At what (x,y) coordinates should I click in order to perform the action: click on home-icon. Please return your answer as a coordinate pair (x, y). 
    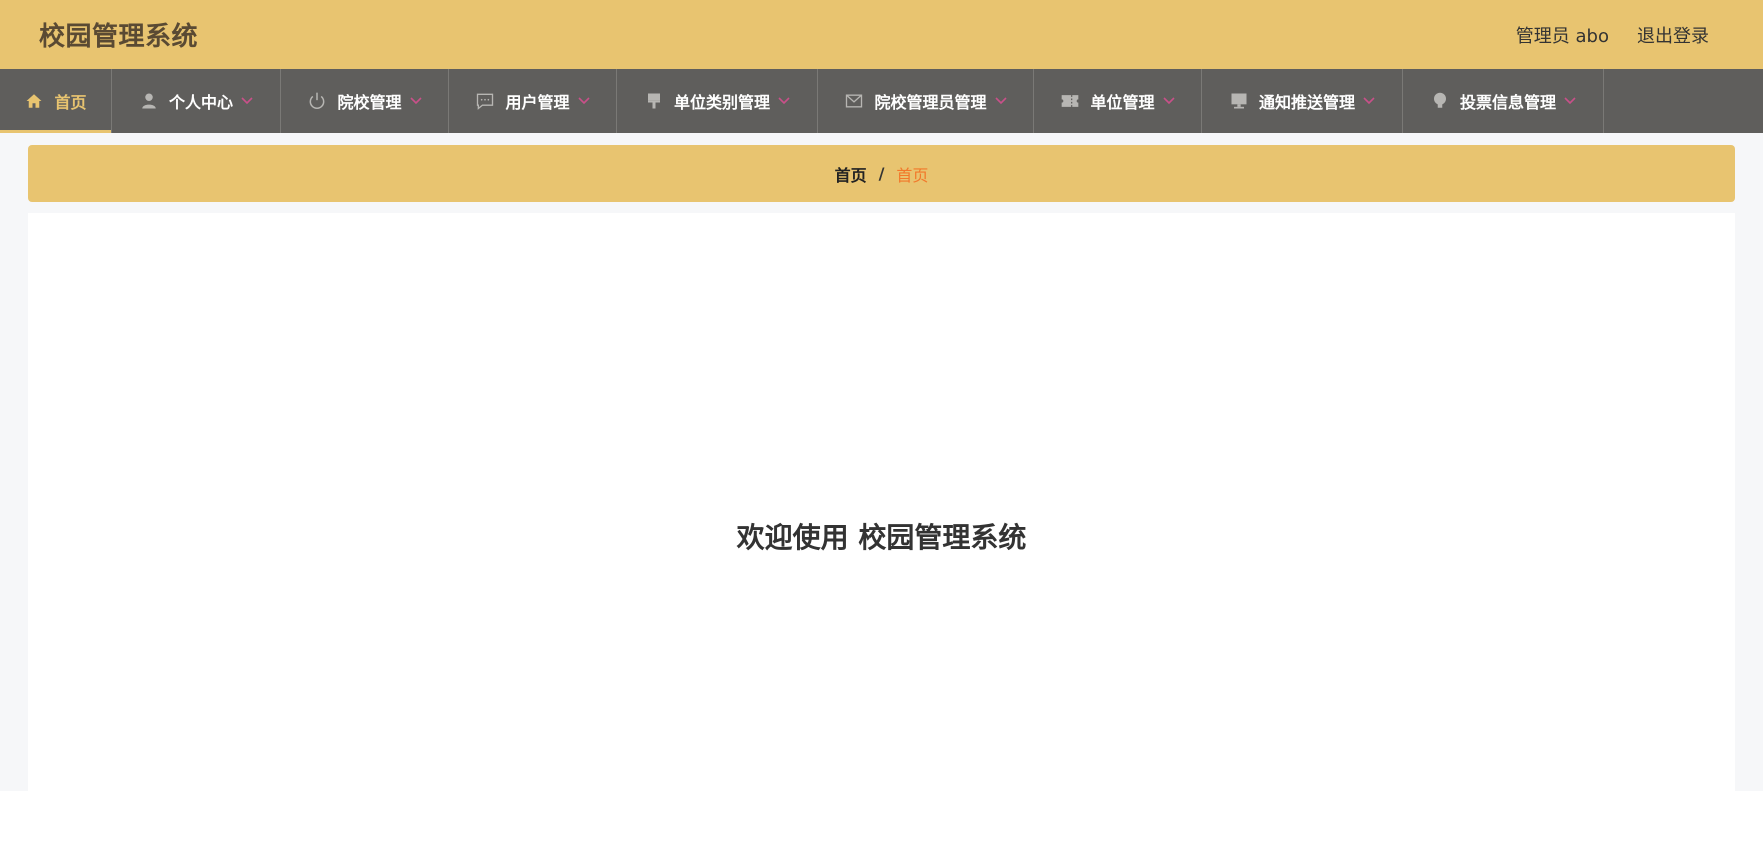
    Looking at the image, I should click on (34, 101).